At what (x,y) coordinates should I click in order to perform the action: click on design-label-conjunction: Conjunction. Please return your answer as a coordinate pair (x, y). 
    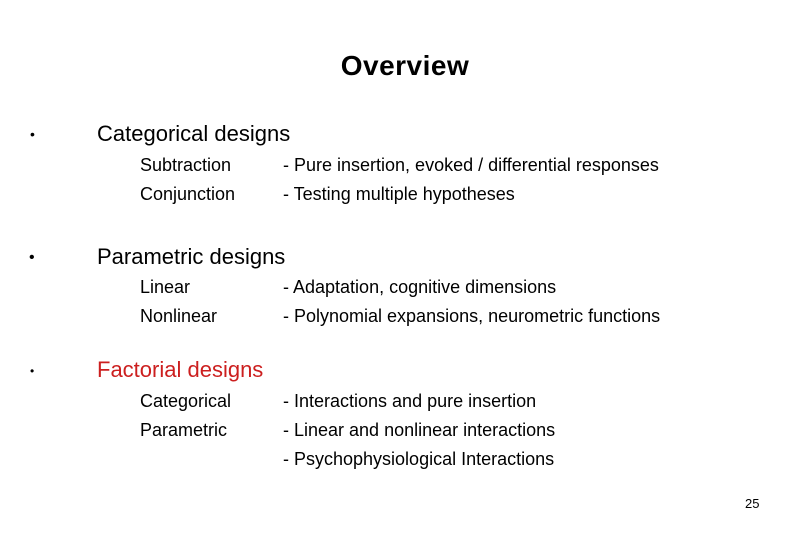
    Looking at the image, I should click on (188, 194).